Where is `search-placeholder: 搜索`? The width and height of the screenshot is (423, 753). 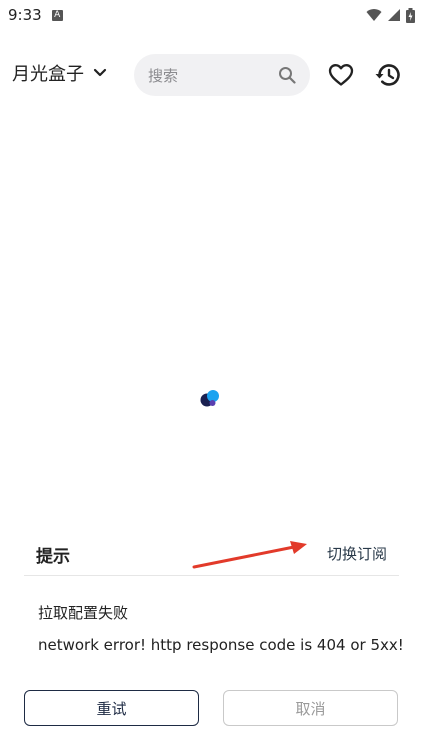 search-placeholder: 搜索 is located at coordinates (163, 75).